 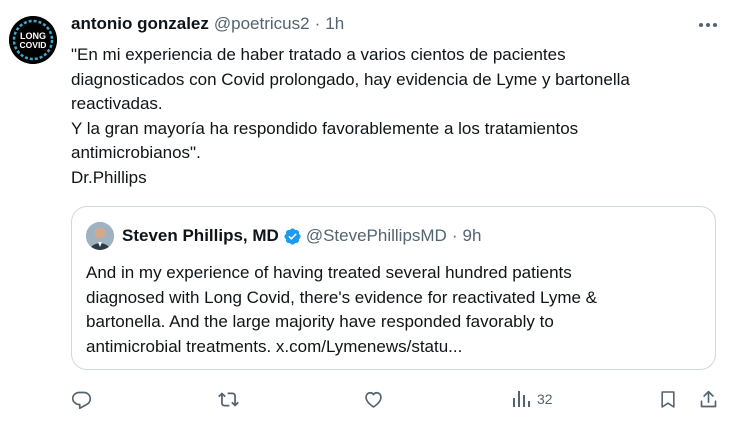 What do you see at coordinates (472, 236) in the screenshot?
I see `quoted-timestamp: 9h` at bounding box center [472, 236].